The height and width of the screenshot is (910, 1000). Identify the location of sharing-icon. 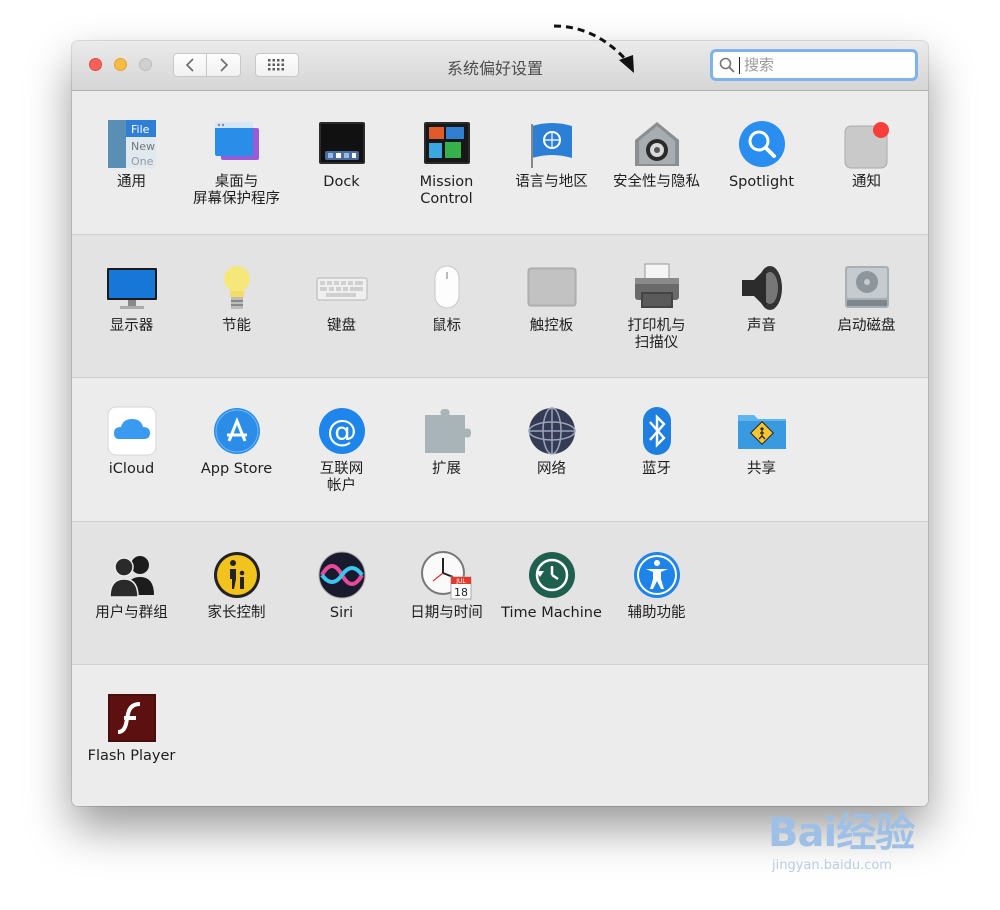
(762, 431).